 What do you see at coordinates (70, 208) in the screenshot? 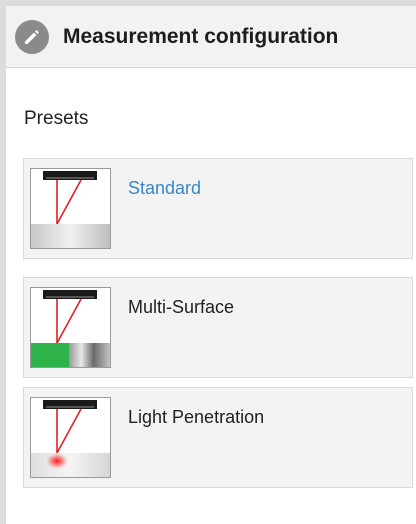
I see `sensor-standard-icon` at bounding box center [70, 208].